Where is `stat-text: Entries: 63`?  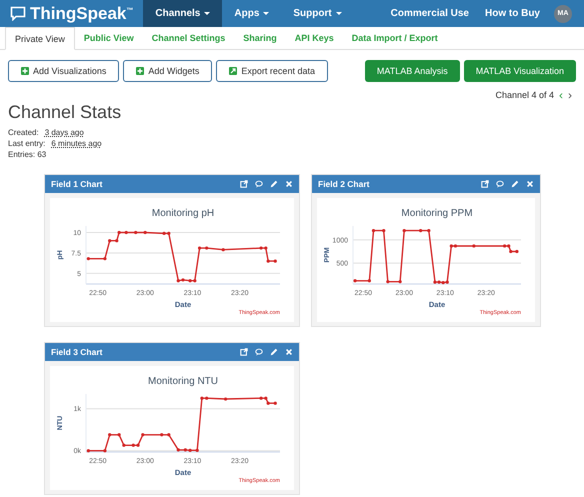
stat-text: Entries: 63 is located at coordinates (27, 154).